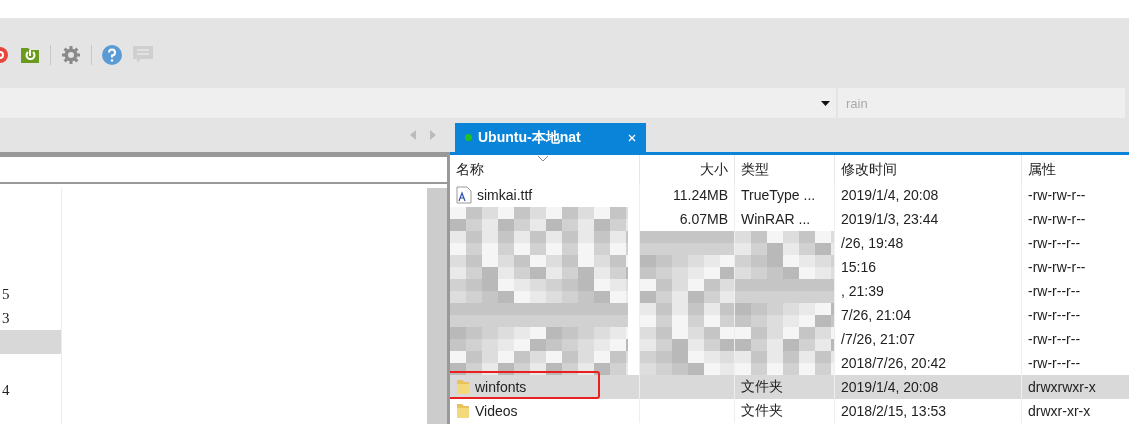 The height and width of the screenshot is (424, 1129). I want to click on file-name: simkai.ttf, so click(505, 195).